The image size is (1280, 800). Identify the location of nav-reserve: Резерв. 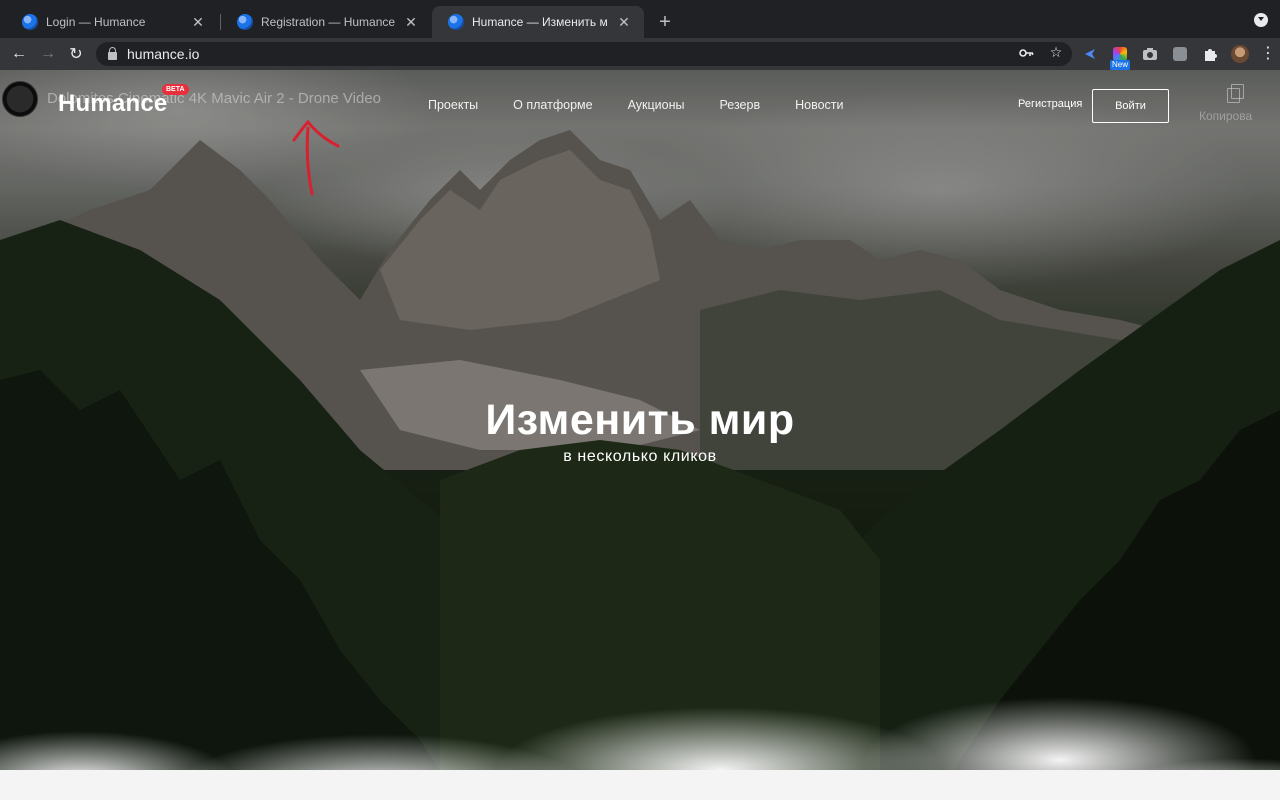
(739, 105).